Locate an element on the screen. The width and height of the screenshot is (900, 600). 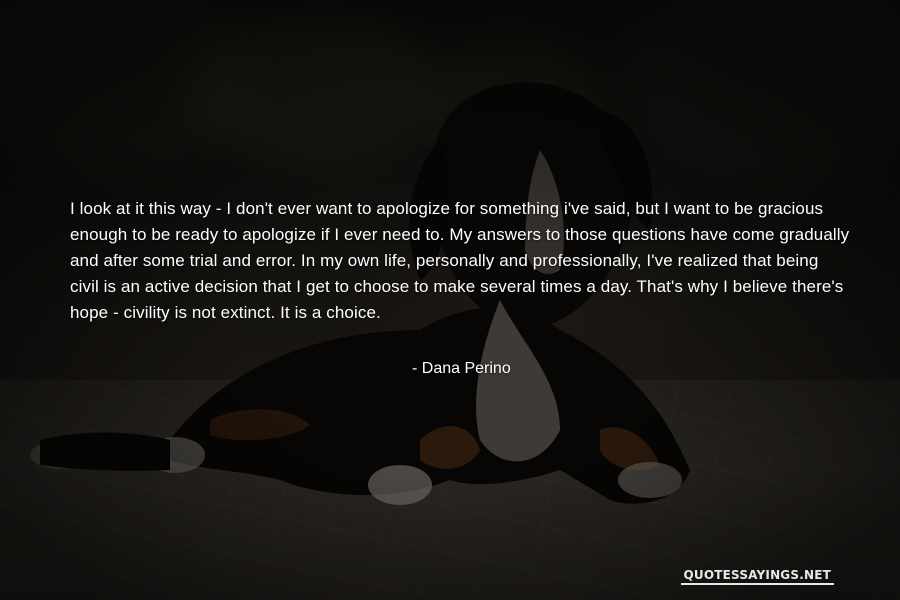
site-watermark-logo: QUOTESSAYINGS.NET is located at coordinates (757, 576).